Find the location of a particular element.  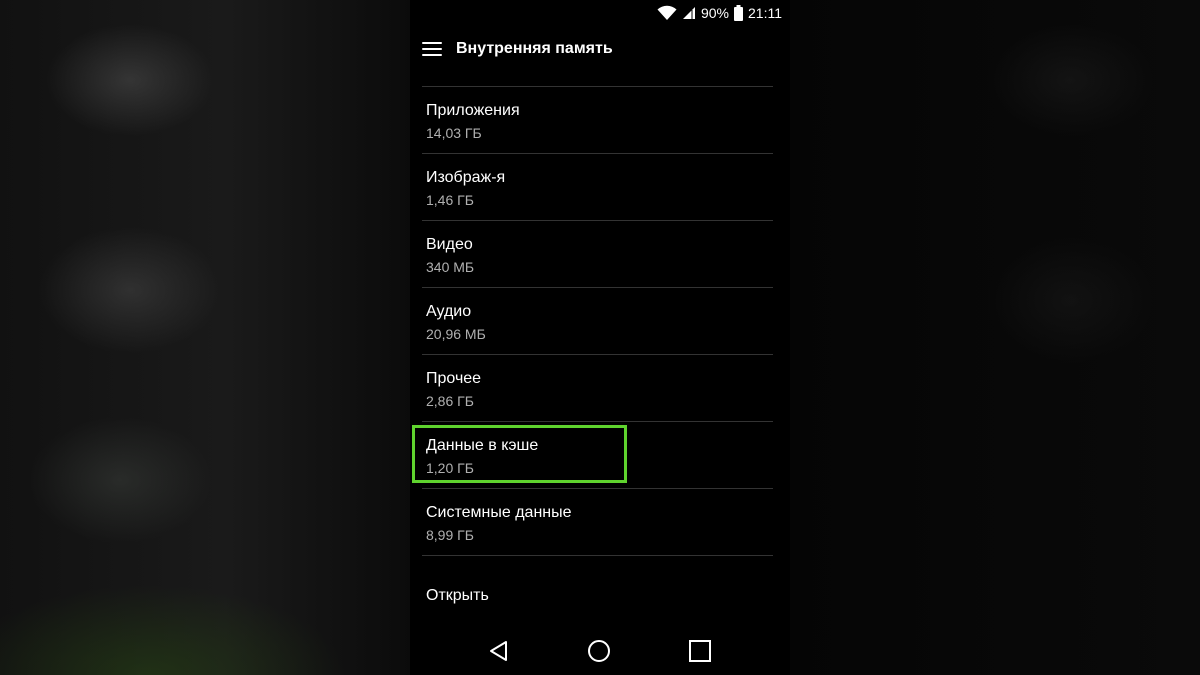

status-bar: 90% 21:11 is located at coordinates (719, 13).